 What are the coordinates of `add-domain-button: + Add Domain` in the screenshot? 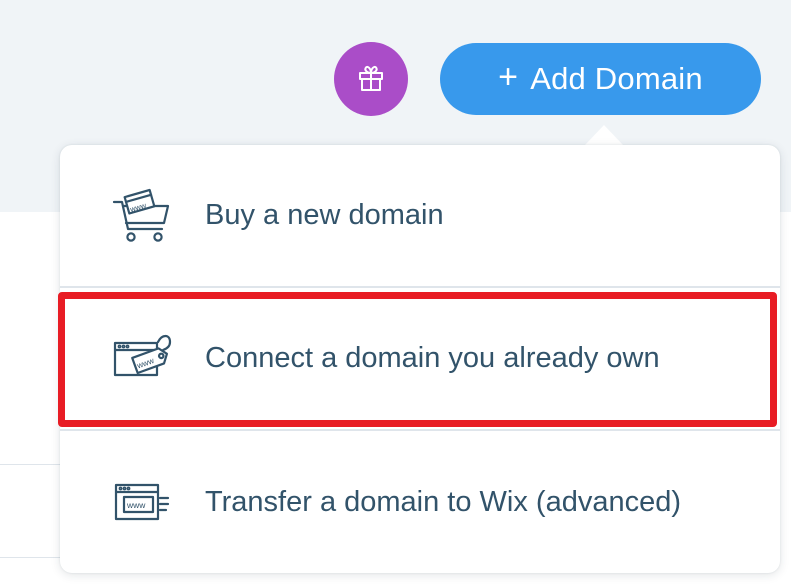 It's located at (600, 79).